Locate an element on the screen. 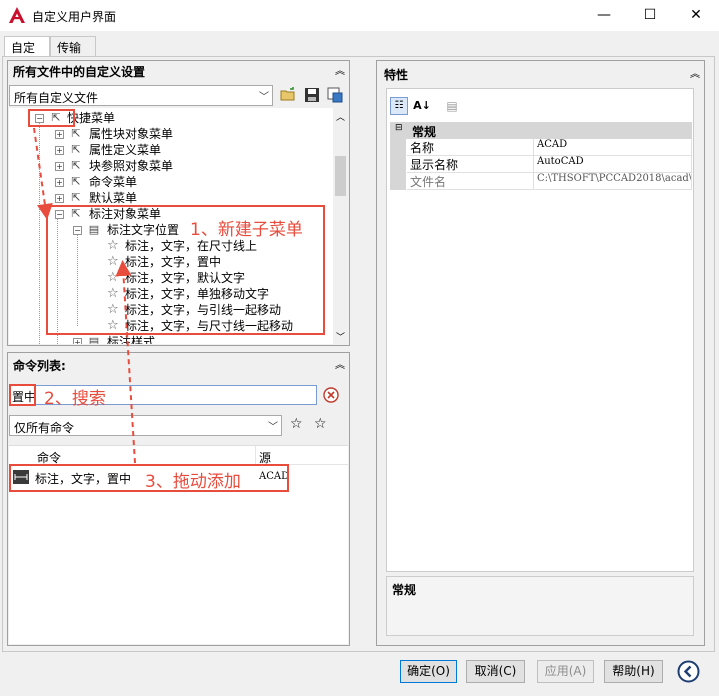 Image resolution: width=719 pixels, height=696 pixels. sort-alpha-icon: A↓ is located at coordinates (422, 106).